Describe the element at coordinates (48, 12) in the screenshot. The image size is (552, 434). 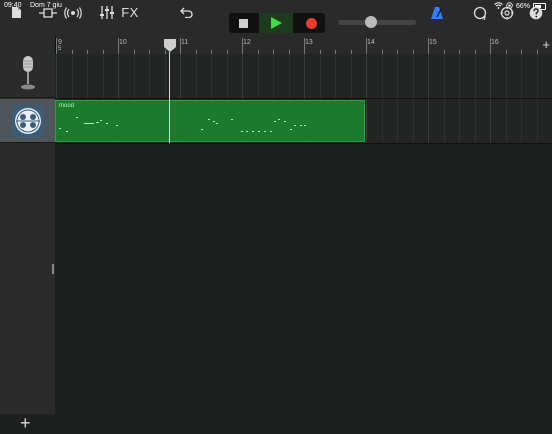
I see `browser-icon` at that location.